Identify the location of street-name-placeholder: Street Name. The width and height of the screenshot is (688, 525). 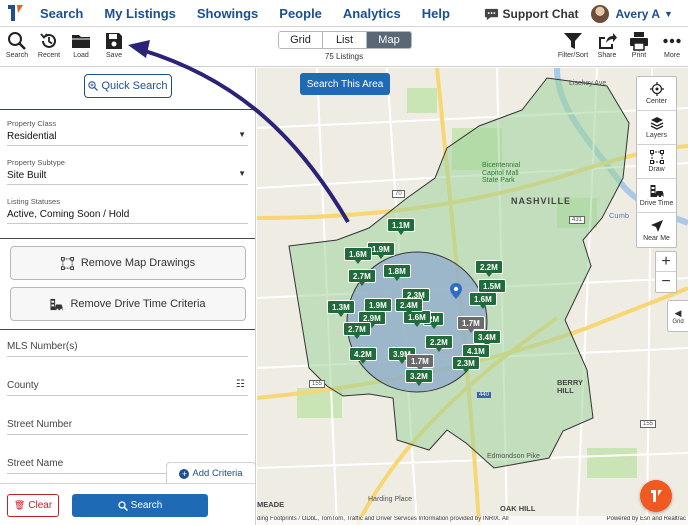
(35, 463).